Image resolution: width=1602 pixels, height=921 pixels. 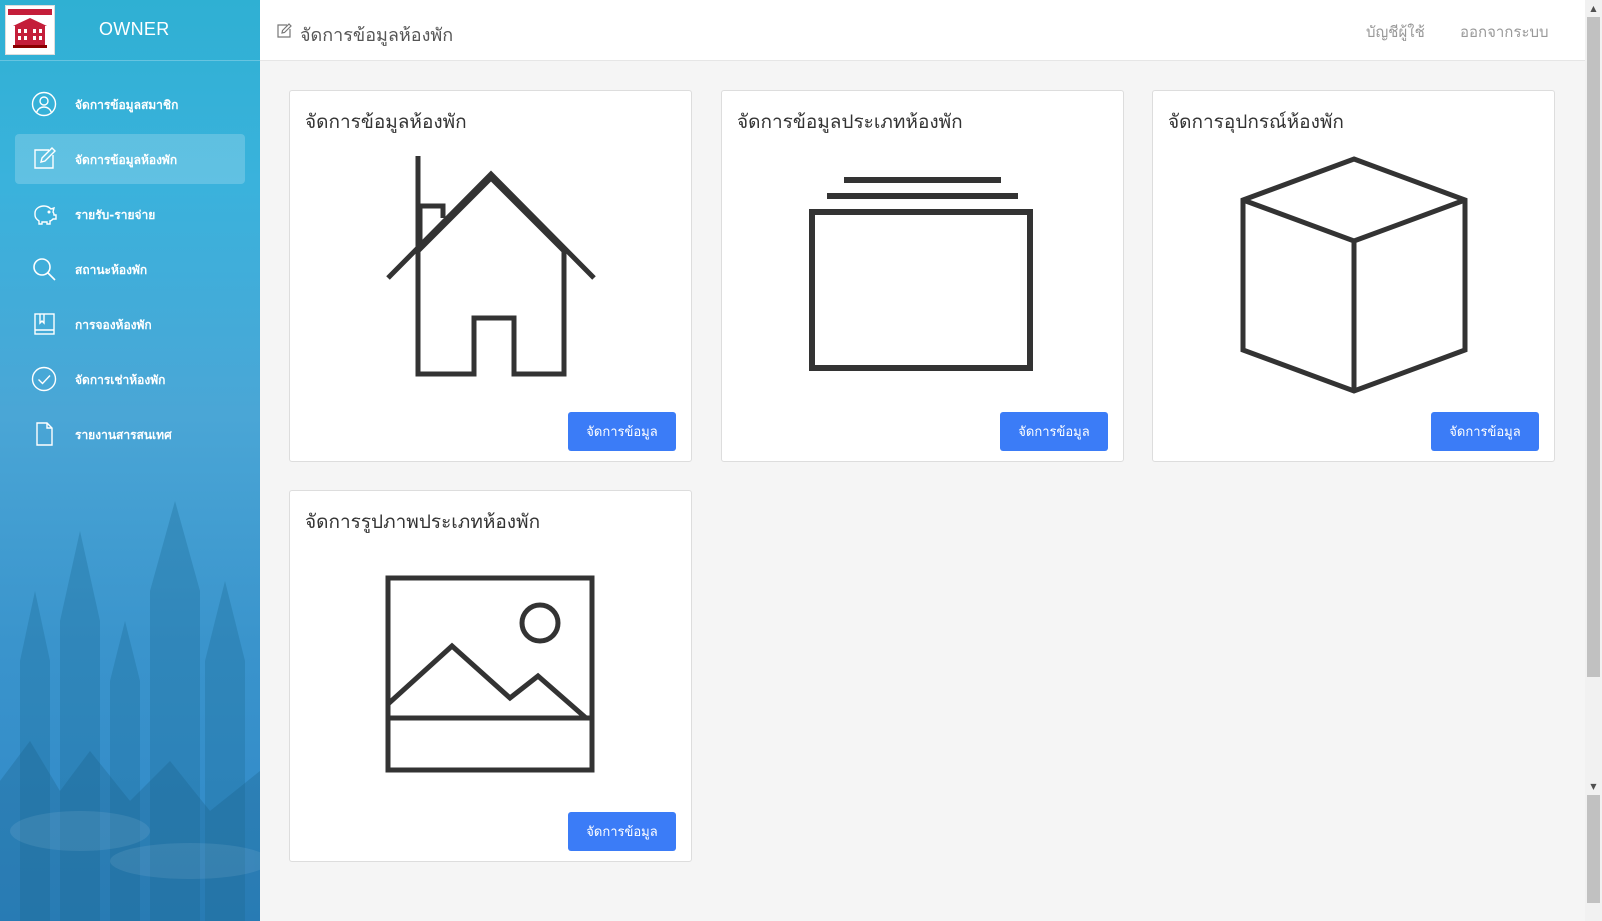 What do you see at coordinates (1054, 431) in the screenshot?
I see `manage-room-types-button: จัดการข้อมูล` at bounding box center [1054, 431].